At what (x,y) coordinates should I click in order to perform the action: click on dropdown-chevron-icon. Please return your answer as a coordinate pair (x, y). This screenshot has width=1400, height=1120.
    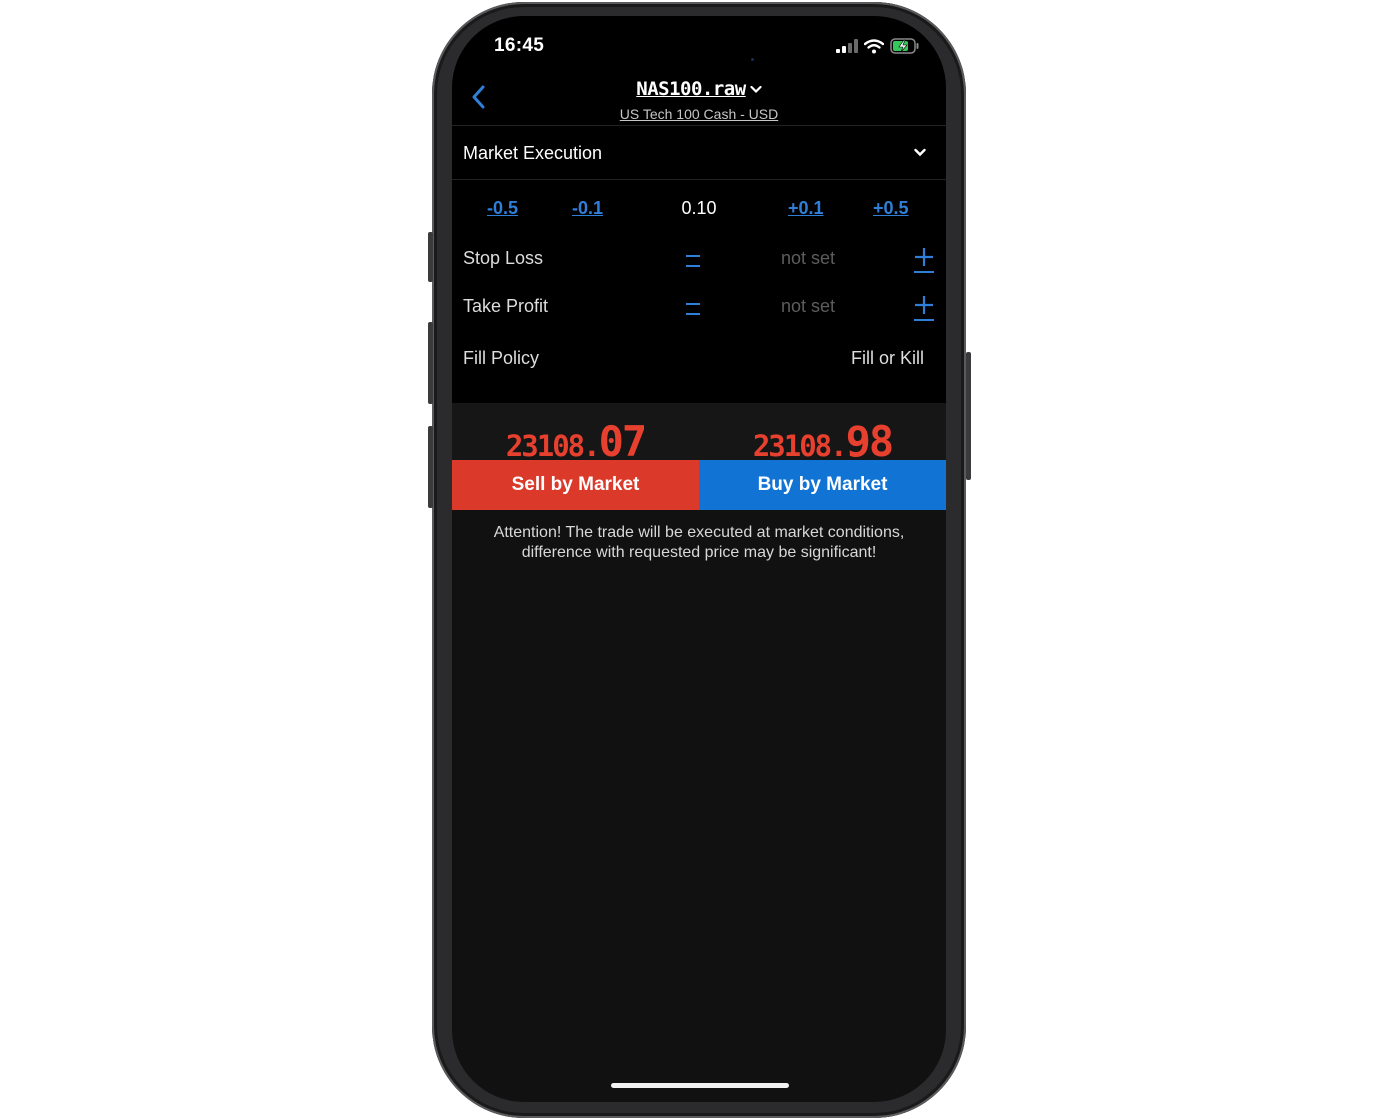
    Looking at the image, I should click on (920, 152).